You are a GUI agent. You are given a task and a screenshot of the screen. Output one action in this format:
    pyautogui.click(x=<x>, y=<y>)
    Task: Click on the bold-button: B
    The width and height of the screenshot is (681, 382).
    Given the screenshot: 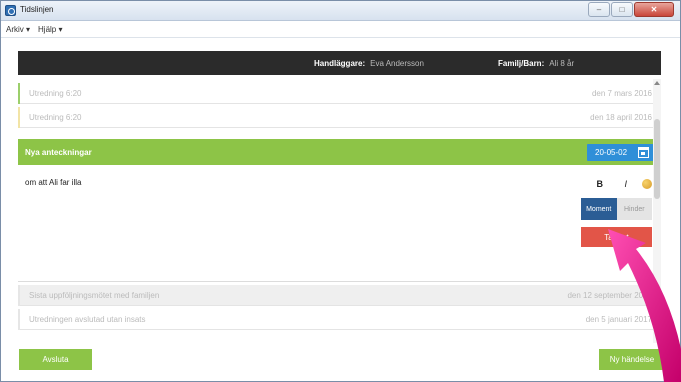 What is the action you would take?
    pyautogui.click(x=600, y=184)
    